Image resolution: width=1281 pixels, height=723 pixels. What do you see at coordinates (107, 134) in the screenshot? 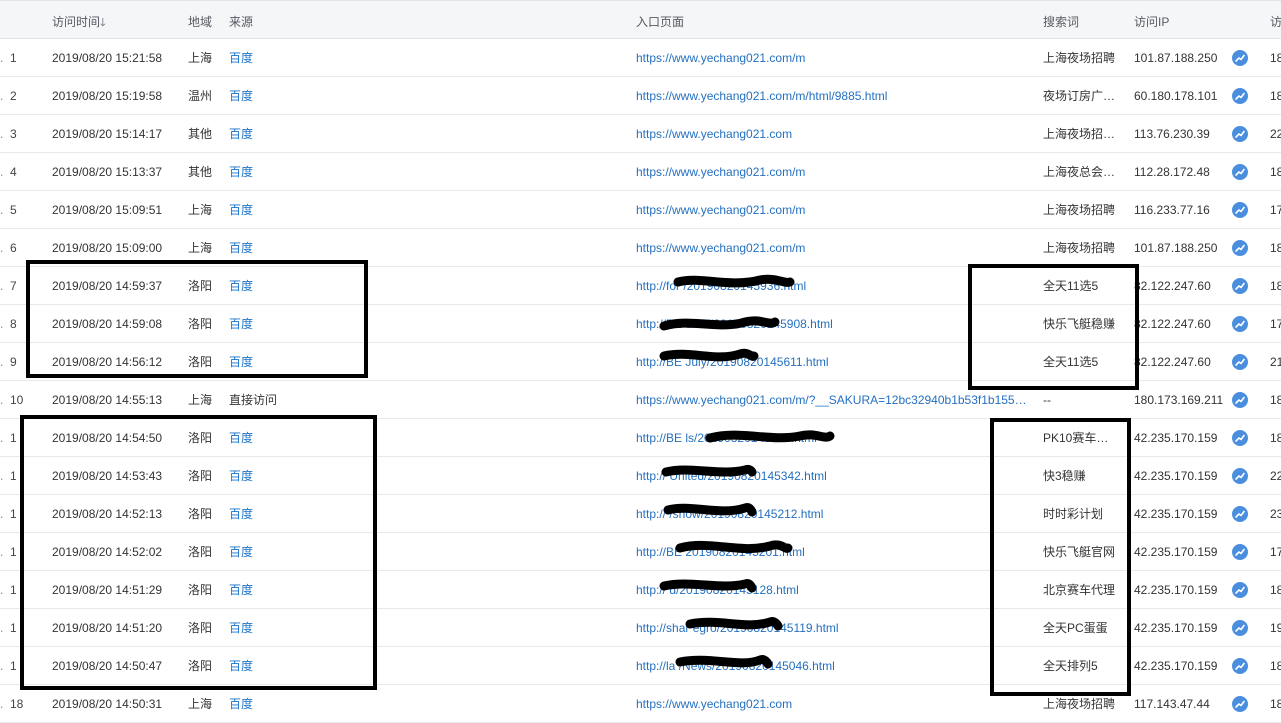
I see `visit-time: 2019/08/20 15:14:17` at bounding box center [107, 134].